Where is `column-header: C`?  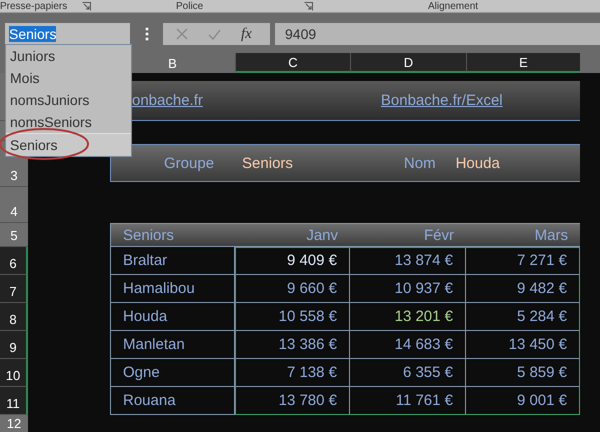
column-header: C is located at coordinates (292, 63).